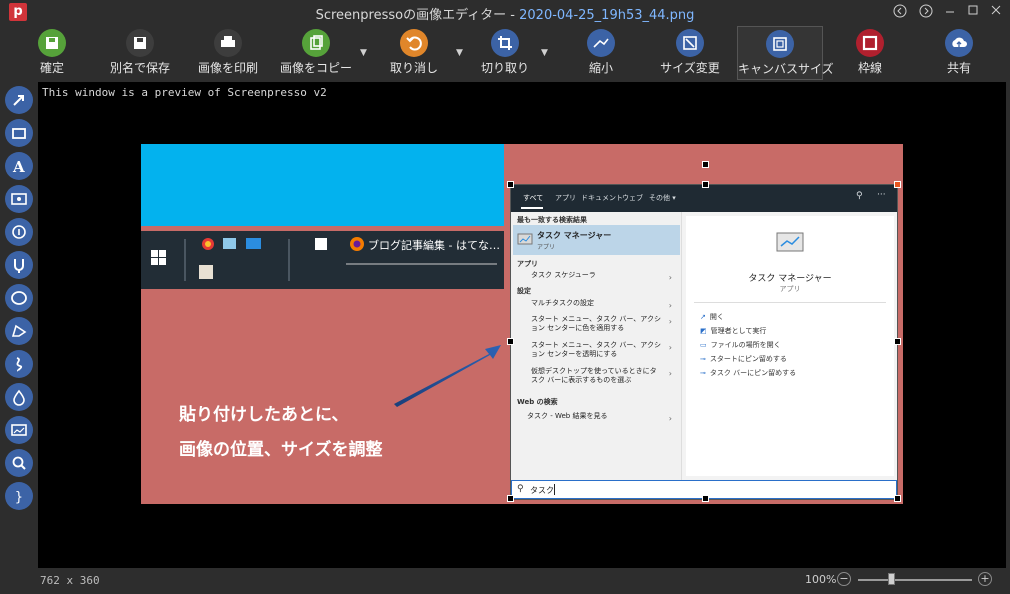  What do you see at coordinates (19, 364) in the screenshot?
I see `freehand-icon` at bounding box center [19, 364].